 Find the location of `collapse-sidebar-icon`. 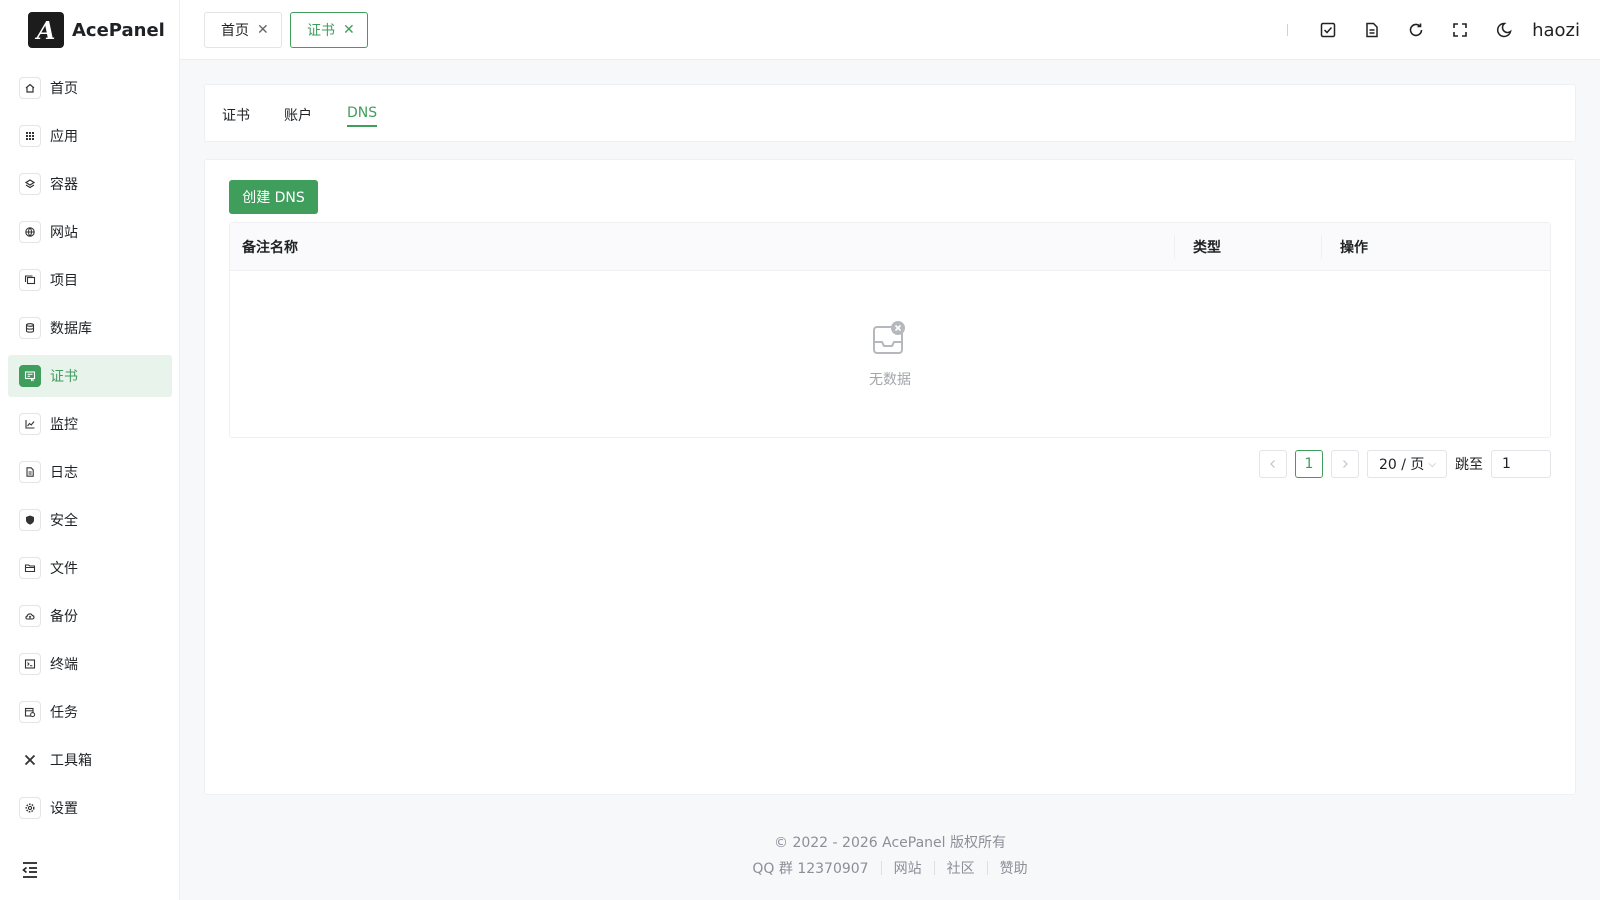

collapse-sidebar-icon is located at coordinates (31, 871).